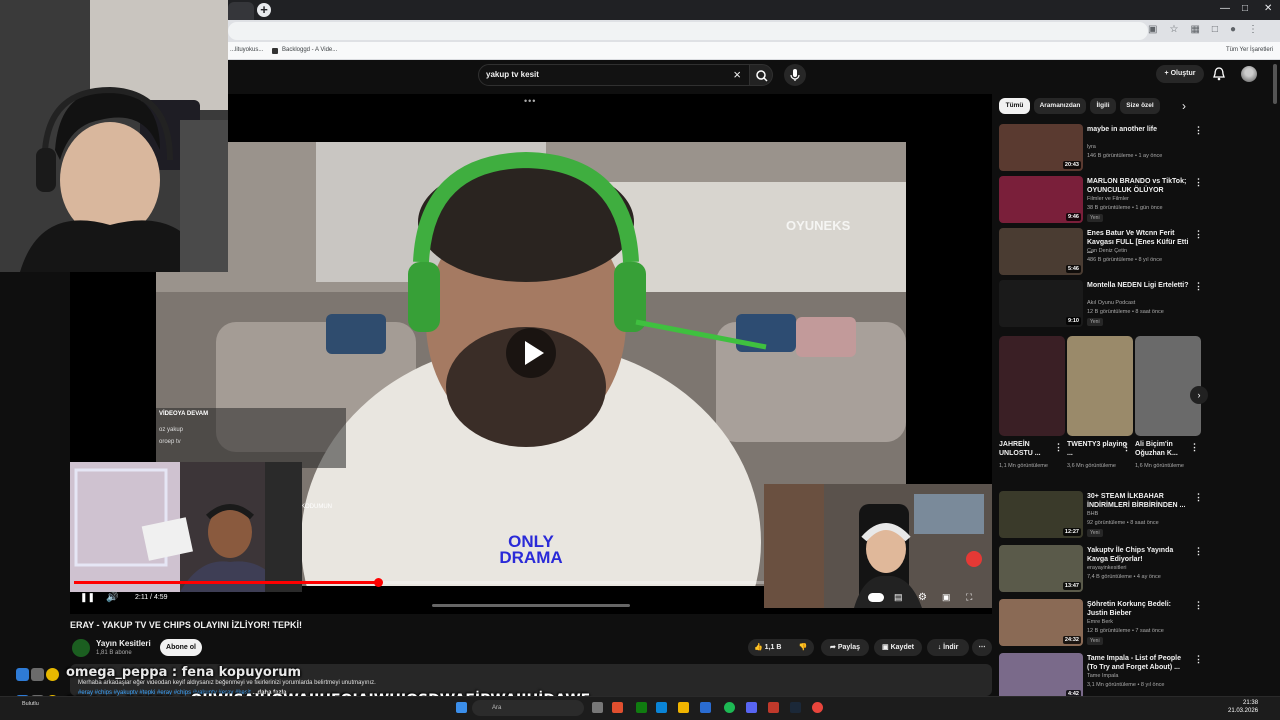  What do you see at coordinates (1249, 74) in the screenshot?
I see `account-avatar` at bounding box center [1249, 74].